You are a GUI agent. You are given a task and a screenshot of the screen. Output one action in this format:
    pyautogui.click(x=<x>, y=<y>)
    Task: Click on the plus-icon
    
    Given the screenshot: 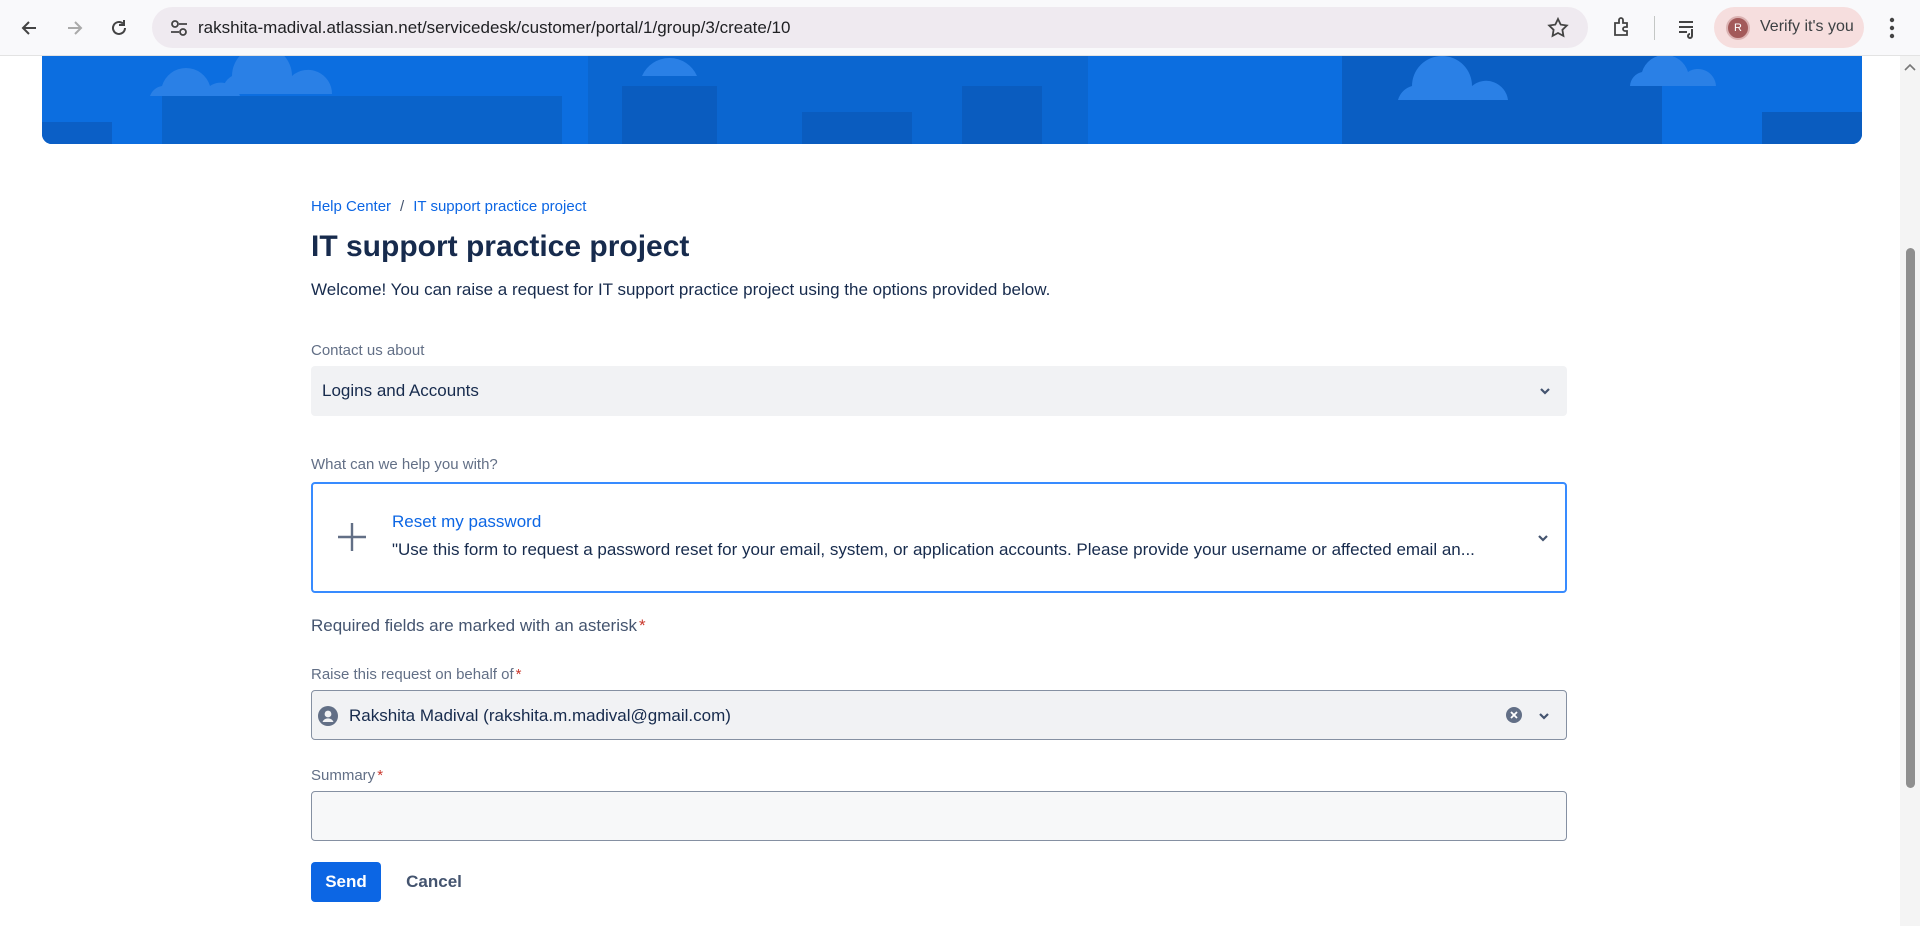 What is the action you would take?
    pyautogui.click(x=352, y=537)
    